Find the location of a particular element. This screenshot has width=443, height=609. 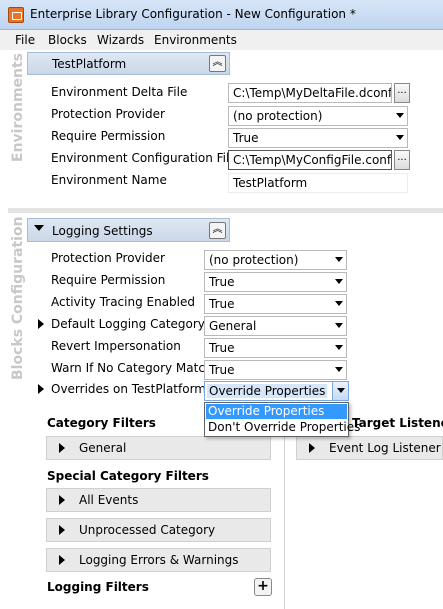

filter-unprocessed-category: Unprocessed Category is located at coordinates (158, 530).